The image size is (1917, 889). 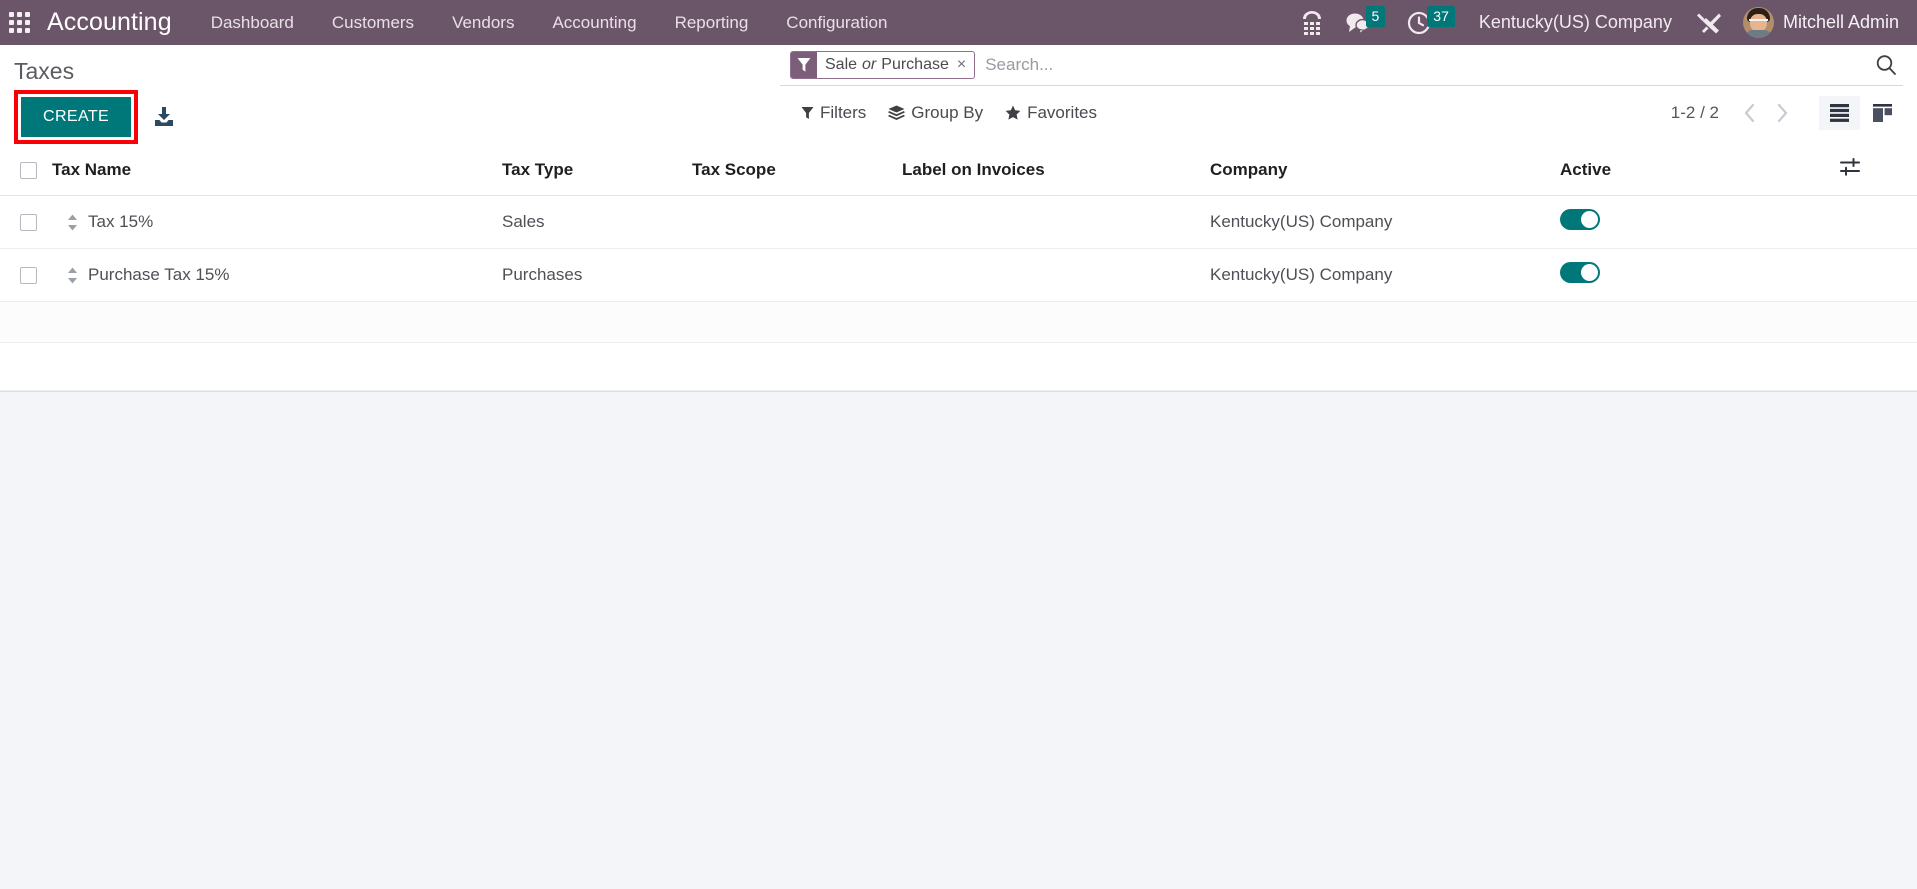 I want to click on menu-item-customers: Customers, so click(x=373, y=22).